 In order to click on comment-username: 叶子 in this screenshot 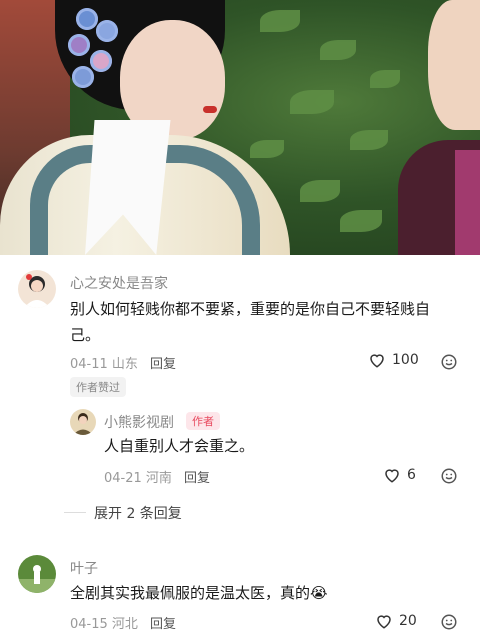, I will do `click(84, 568)`.